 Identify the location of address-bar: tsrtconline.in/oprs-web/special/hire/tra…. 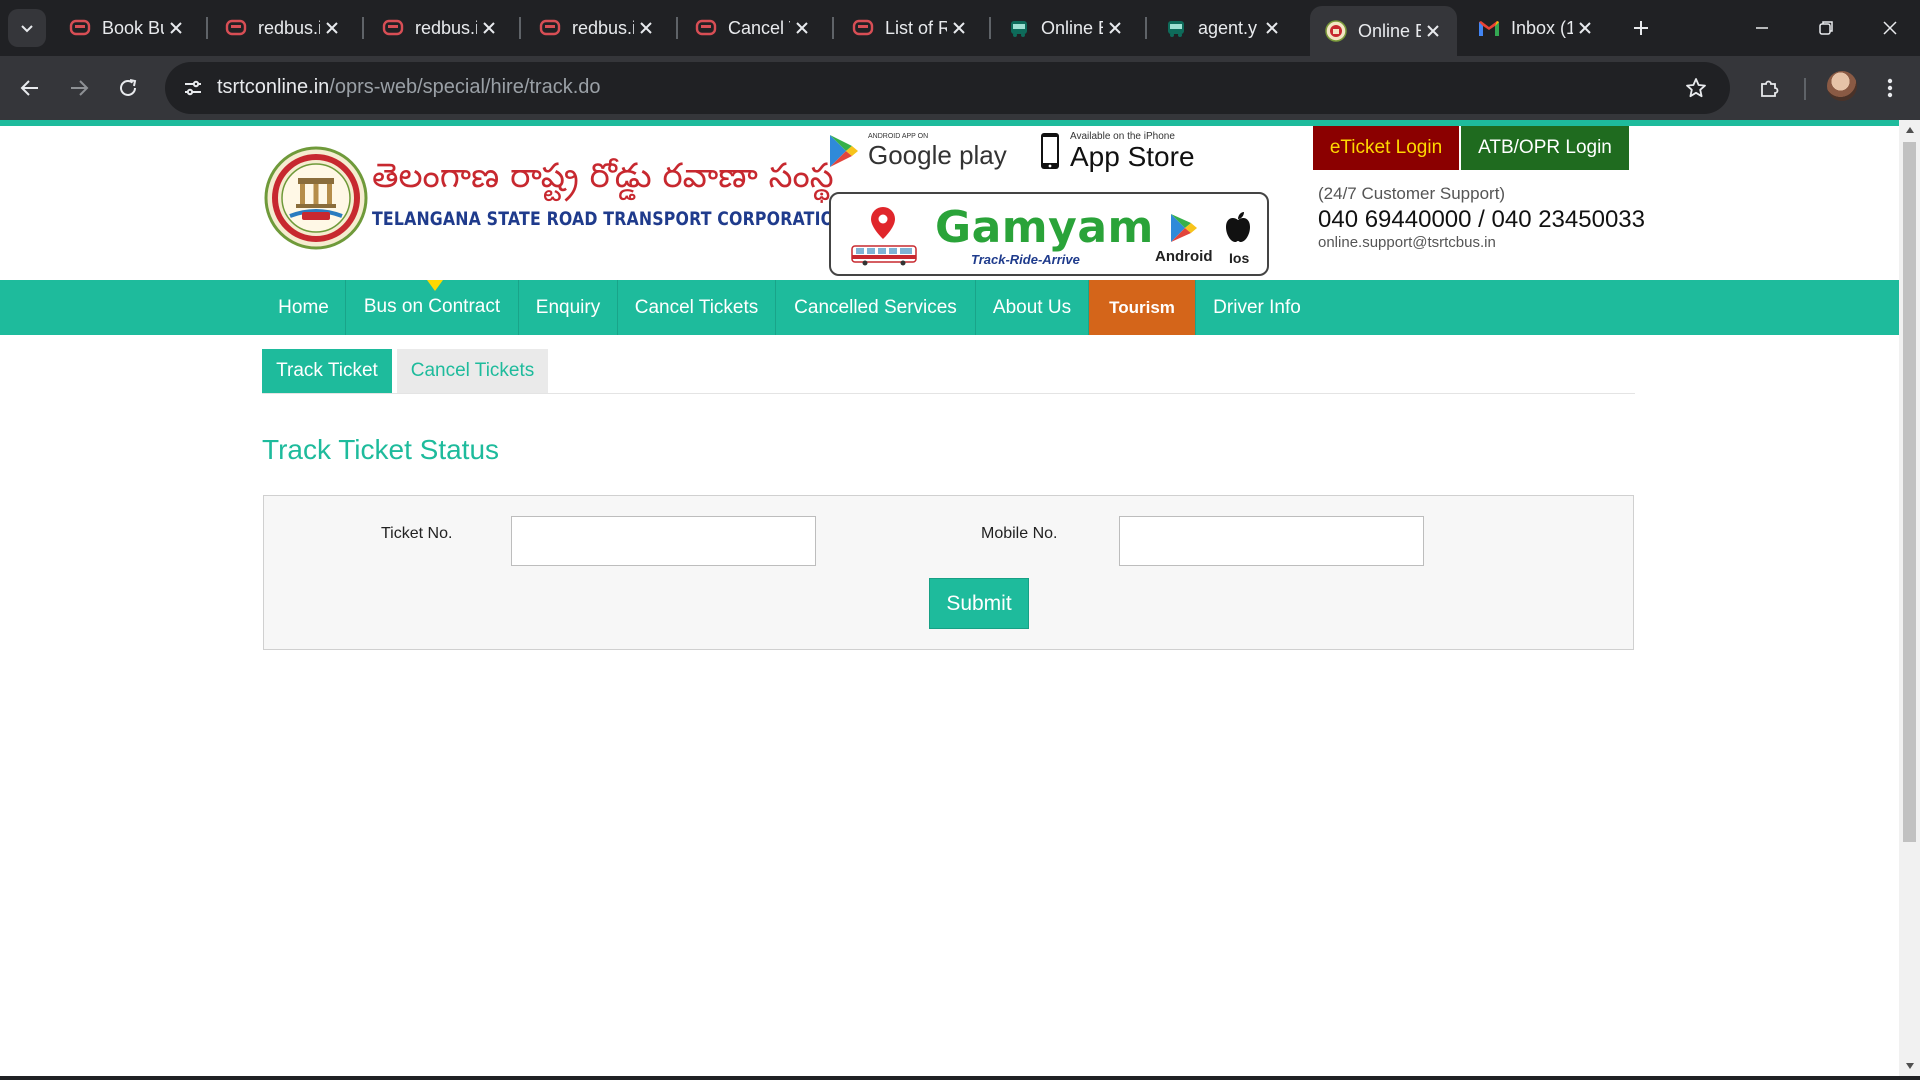
(947, 88).